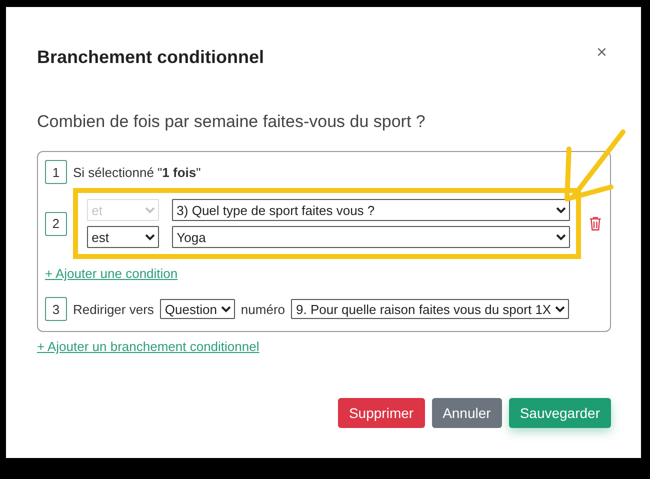 The height and width of the screenshot is (479, 650). Describe the element at coordinates (56, 172) in the screenshot. I see `step-number: 1` at that location.